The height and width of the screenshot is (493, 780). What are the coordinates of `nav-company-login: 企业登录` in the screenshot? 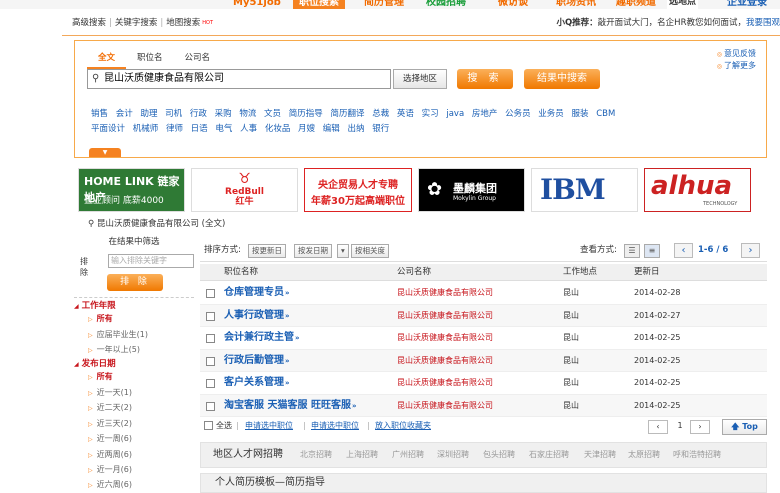 It's located at (747, 4).